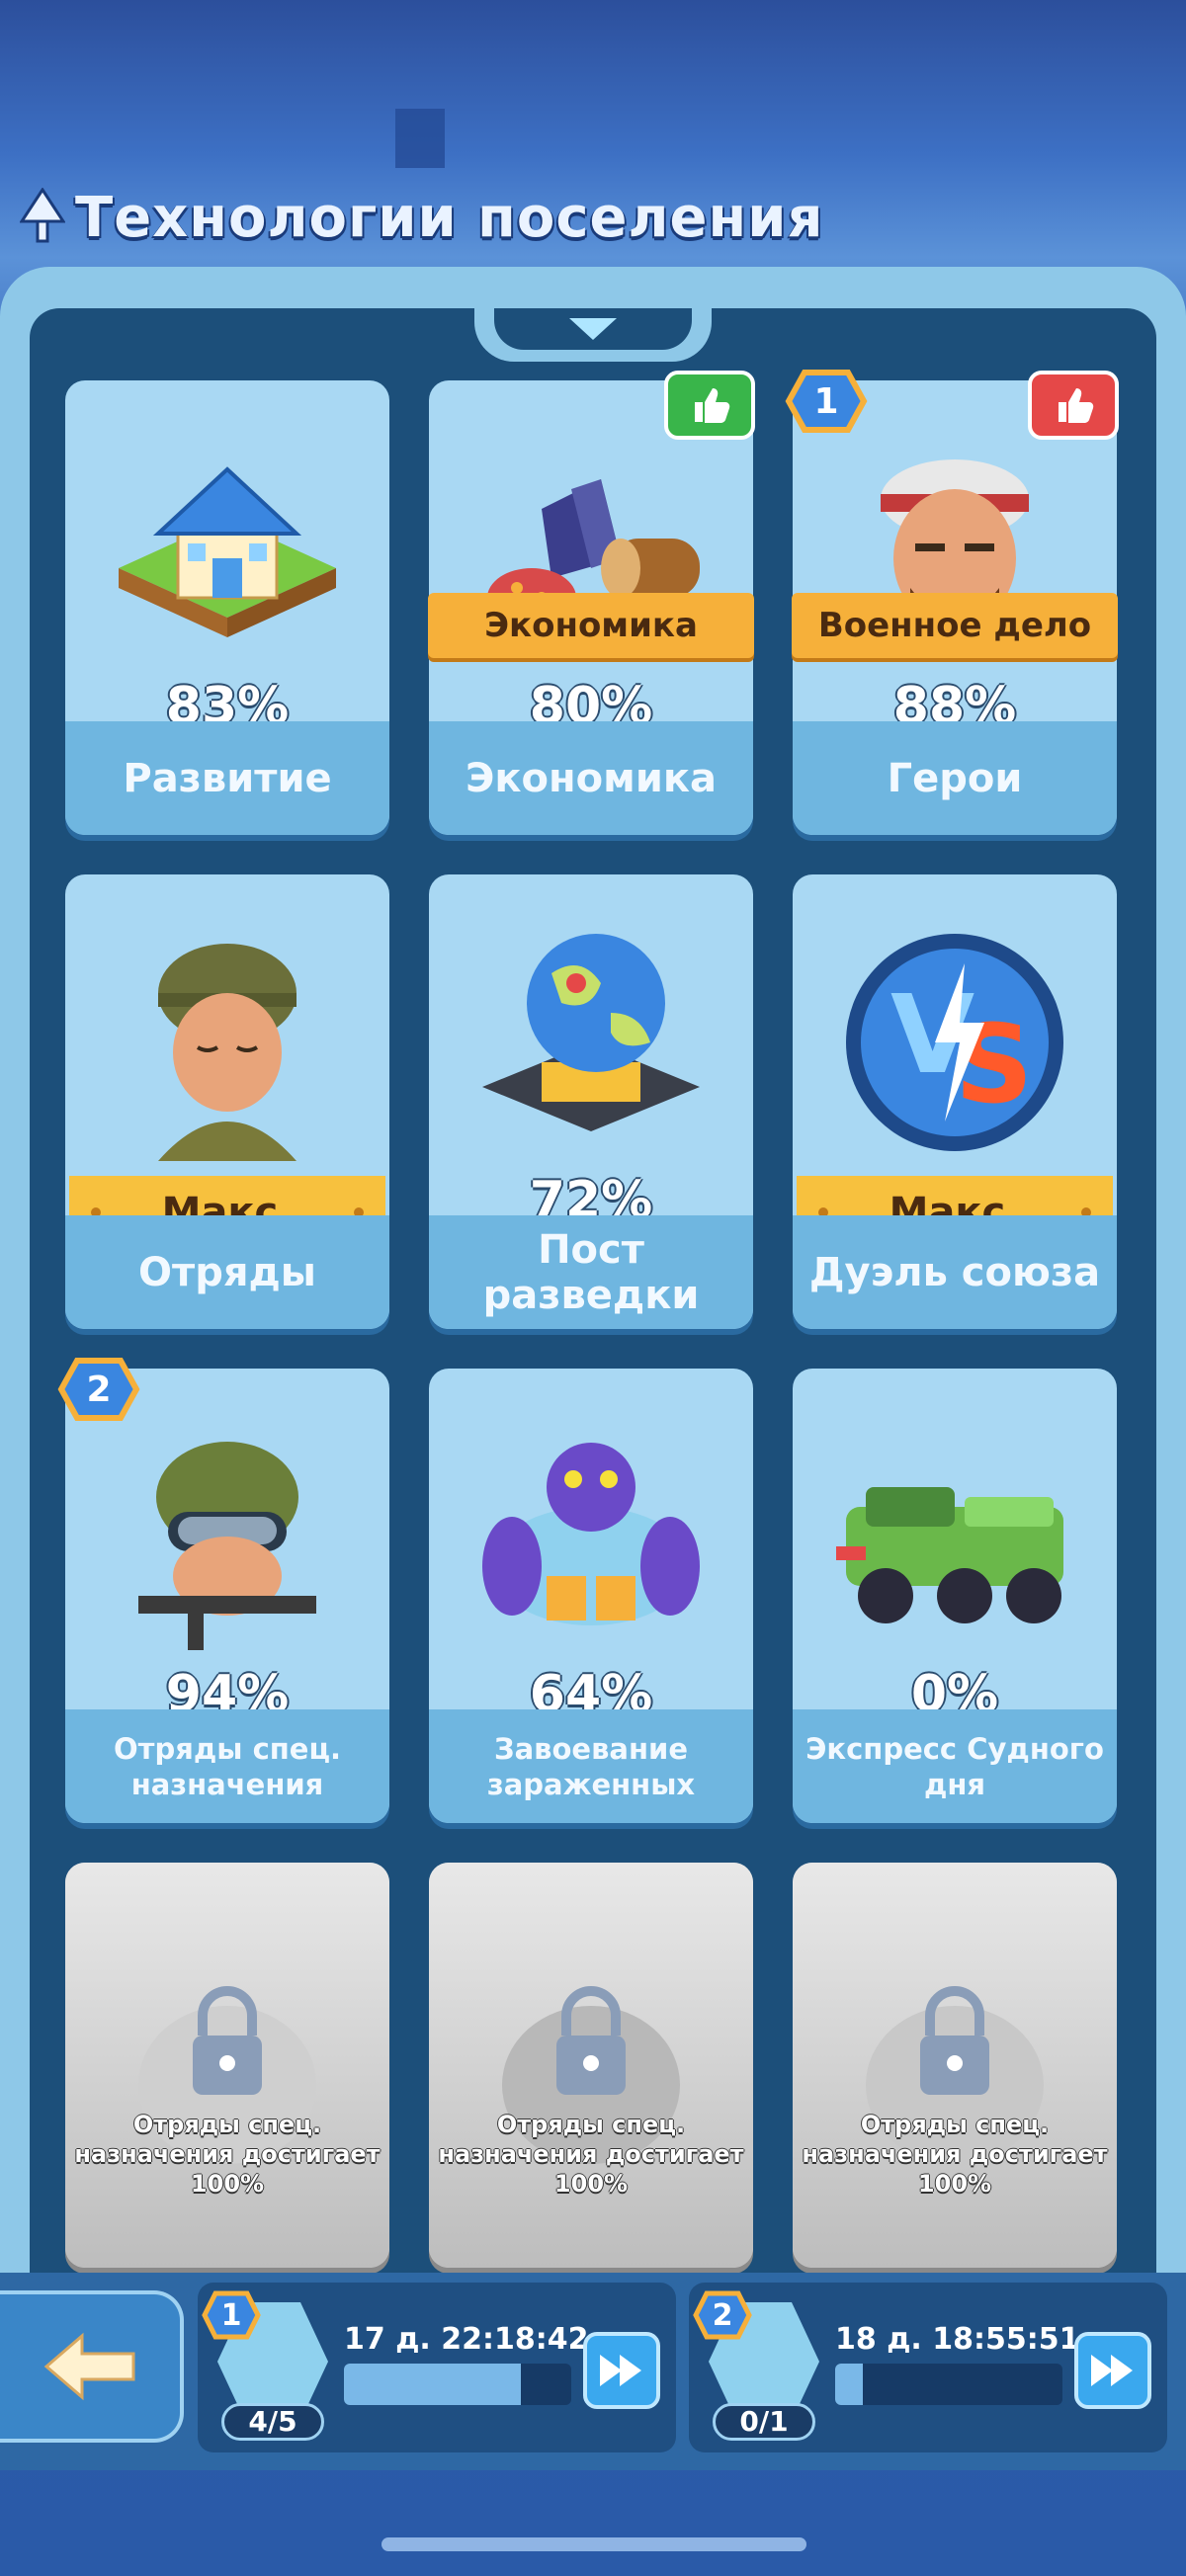  I want to click on queue-badge: 1, so click(231, 2315).